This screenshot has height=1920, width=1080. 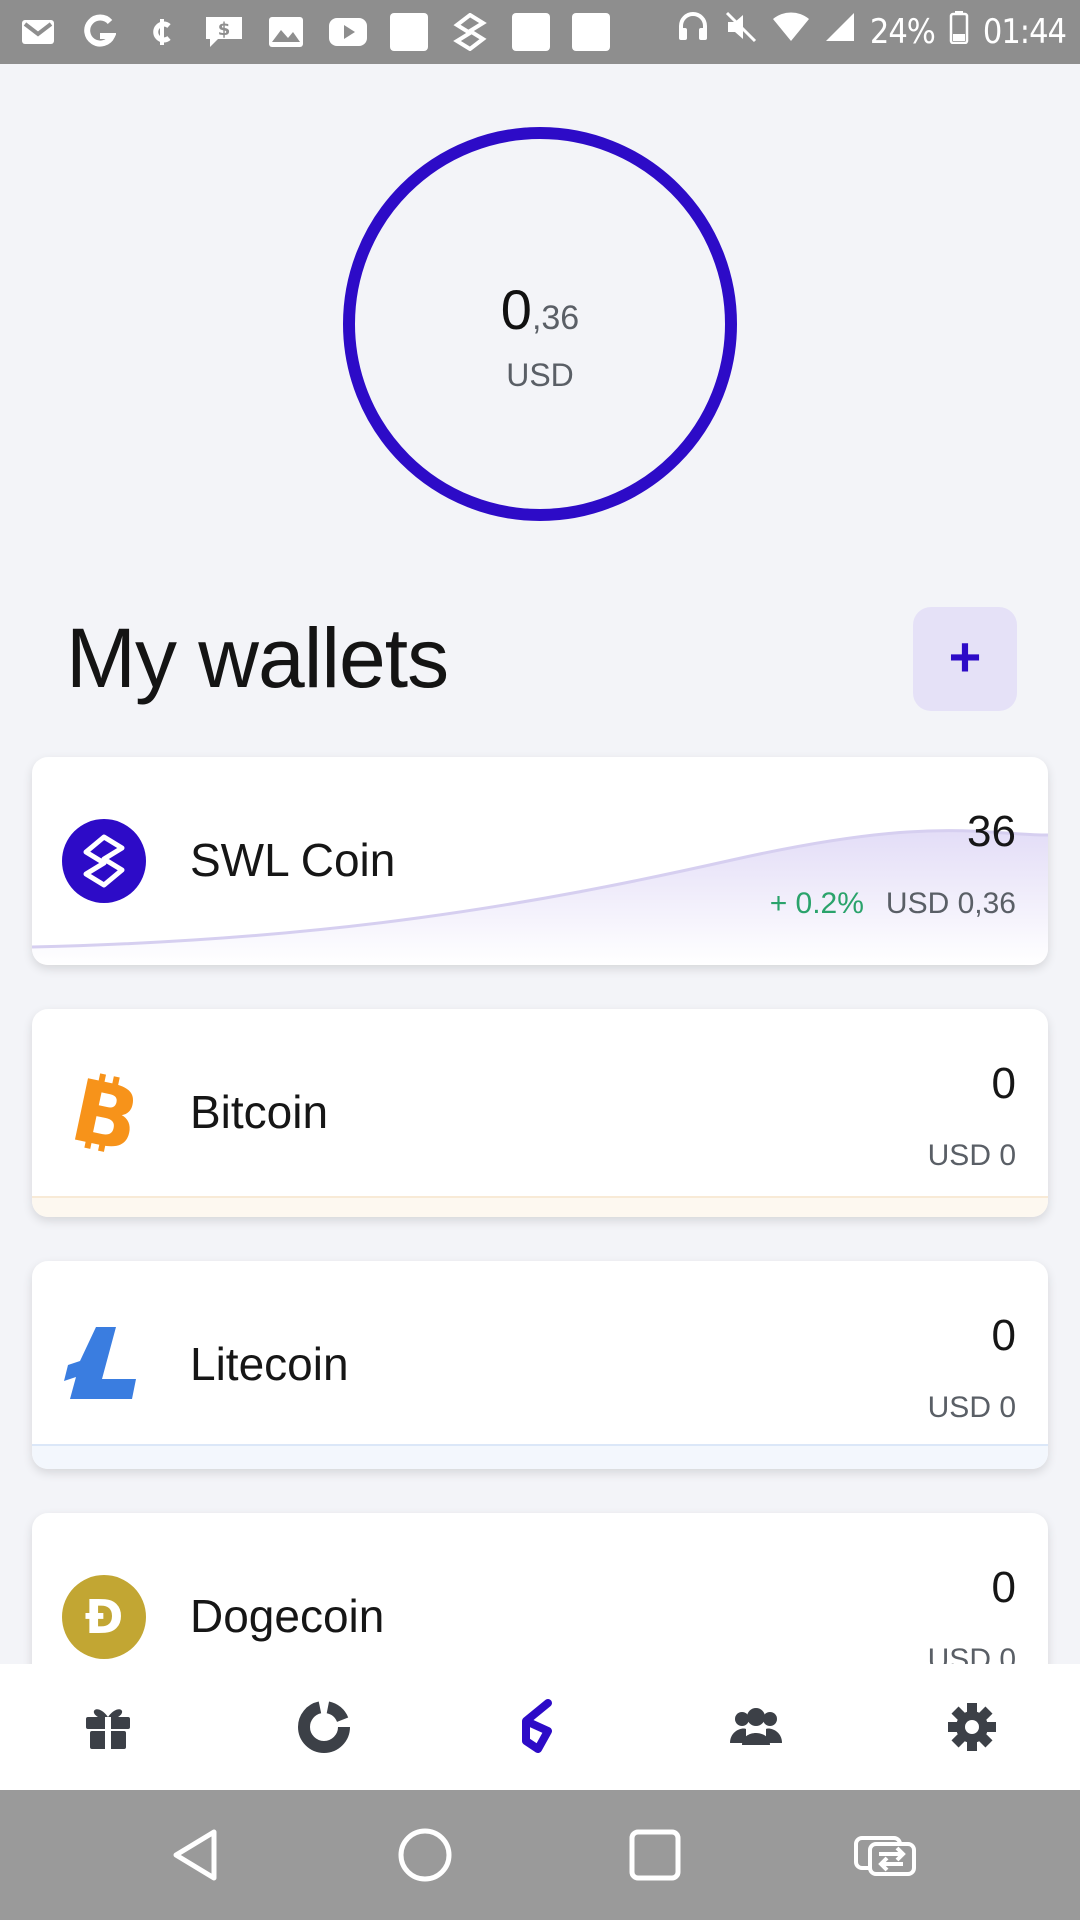 I want to click on nav-community, so click(x=756, y=1727).